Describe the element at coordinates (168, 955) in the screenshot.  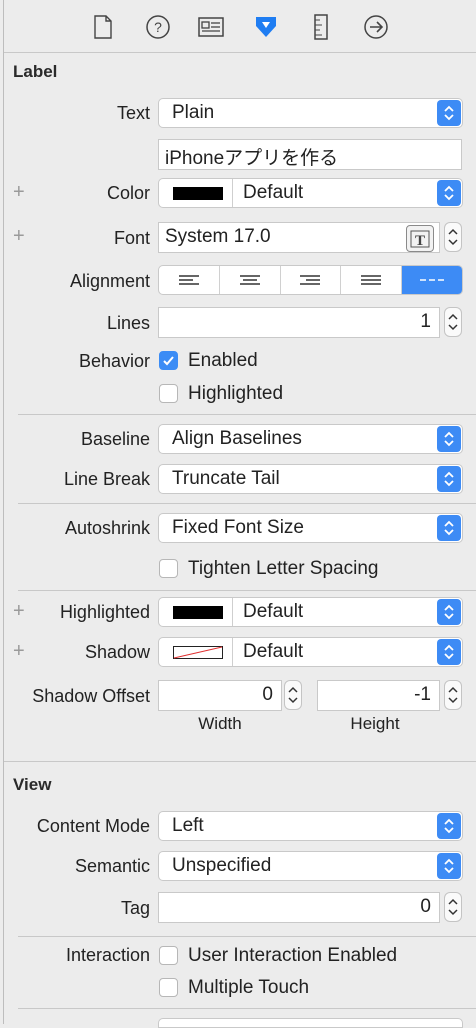
I see `user-interaction-enabled-checkbox` at that location.